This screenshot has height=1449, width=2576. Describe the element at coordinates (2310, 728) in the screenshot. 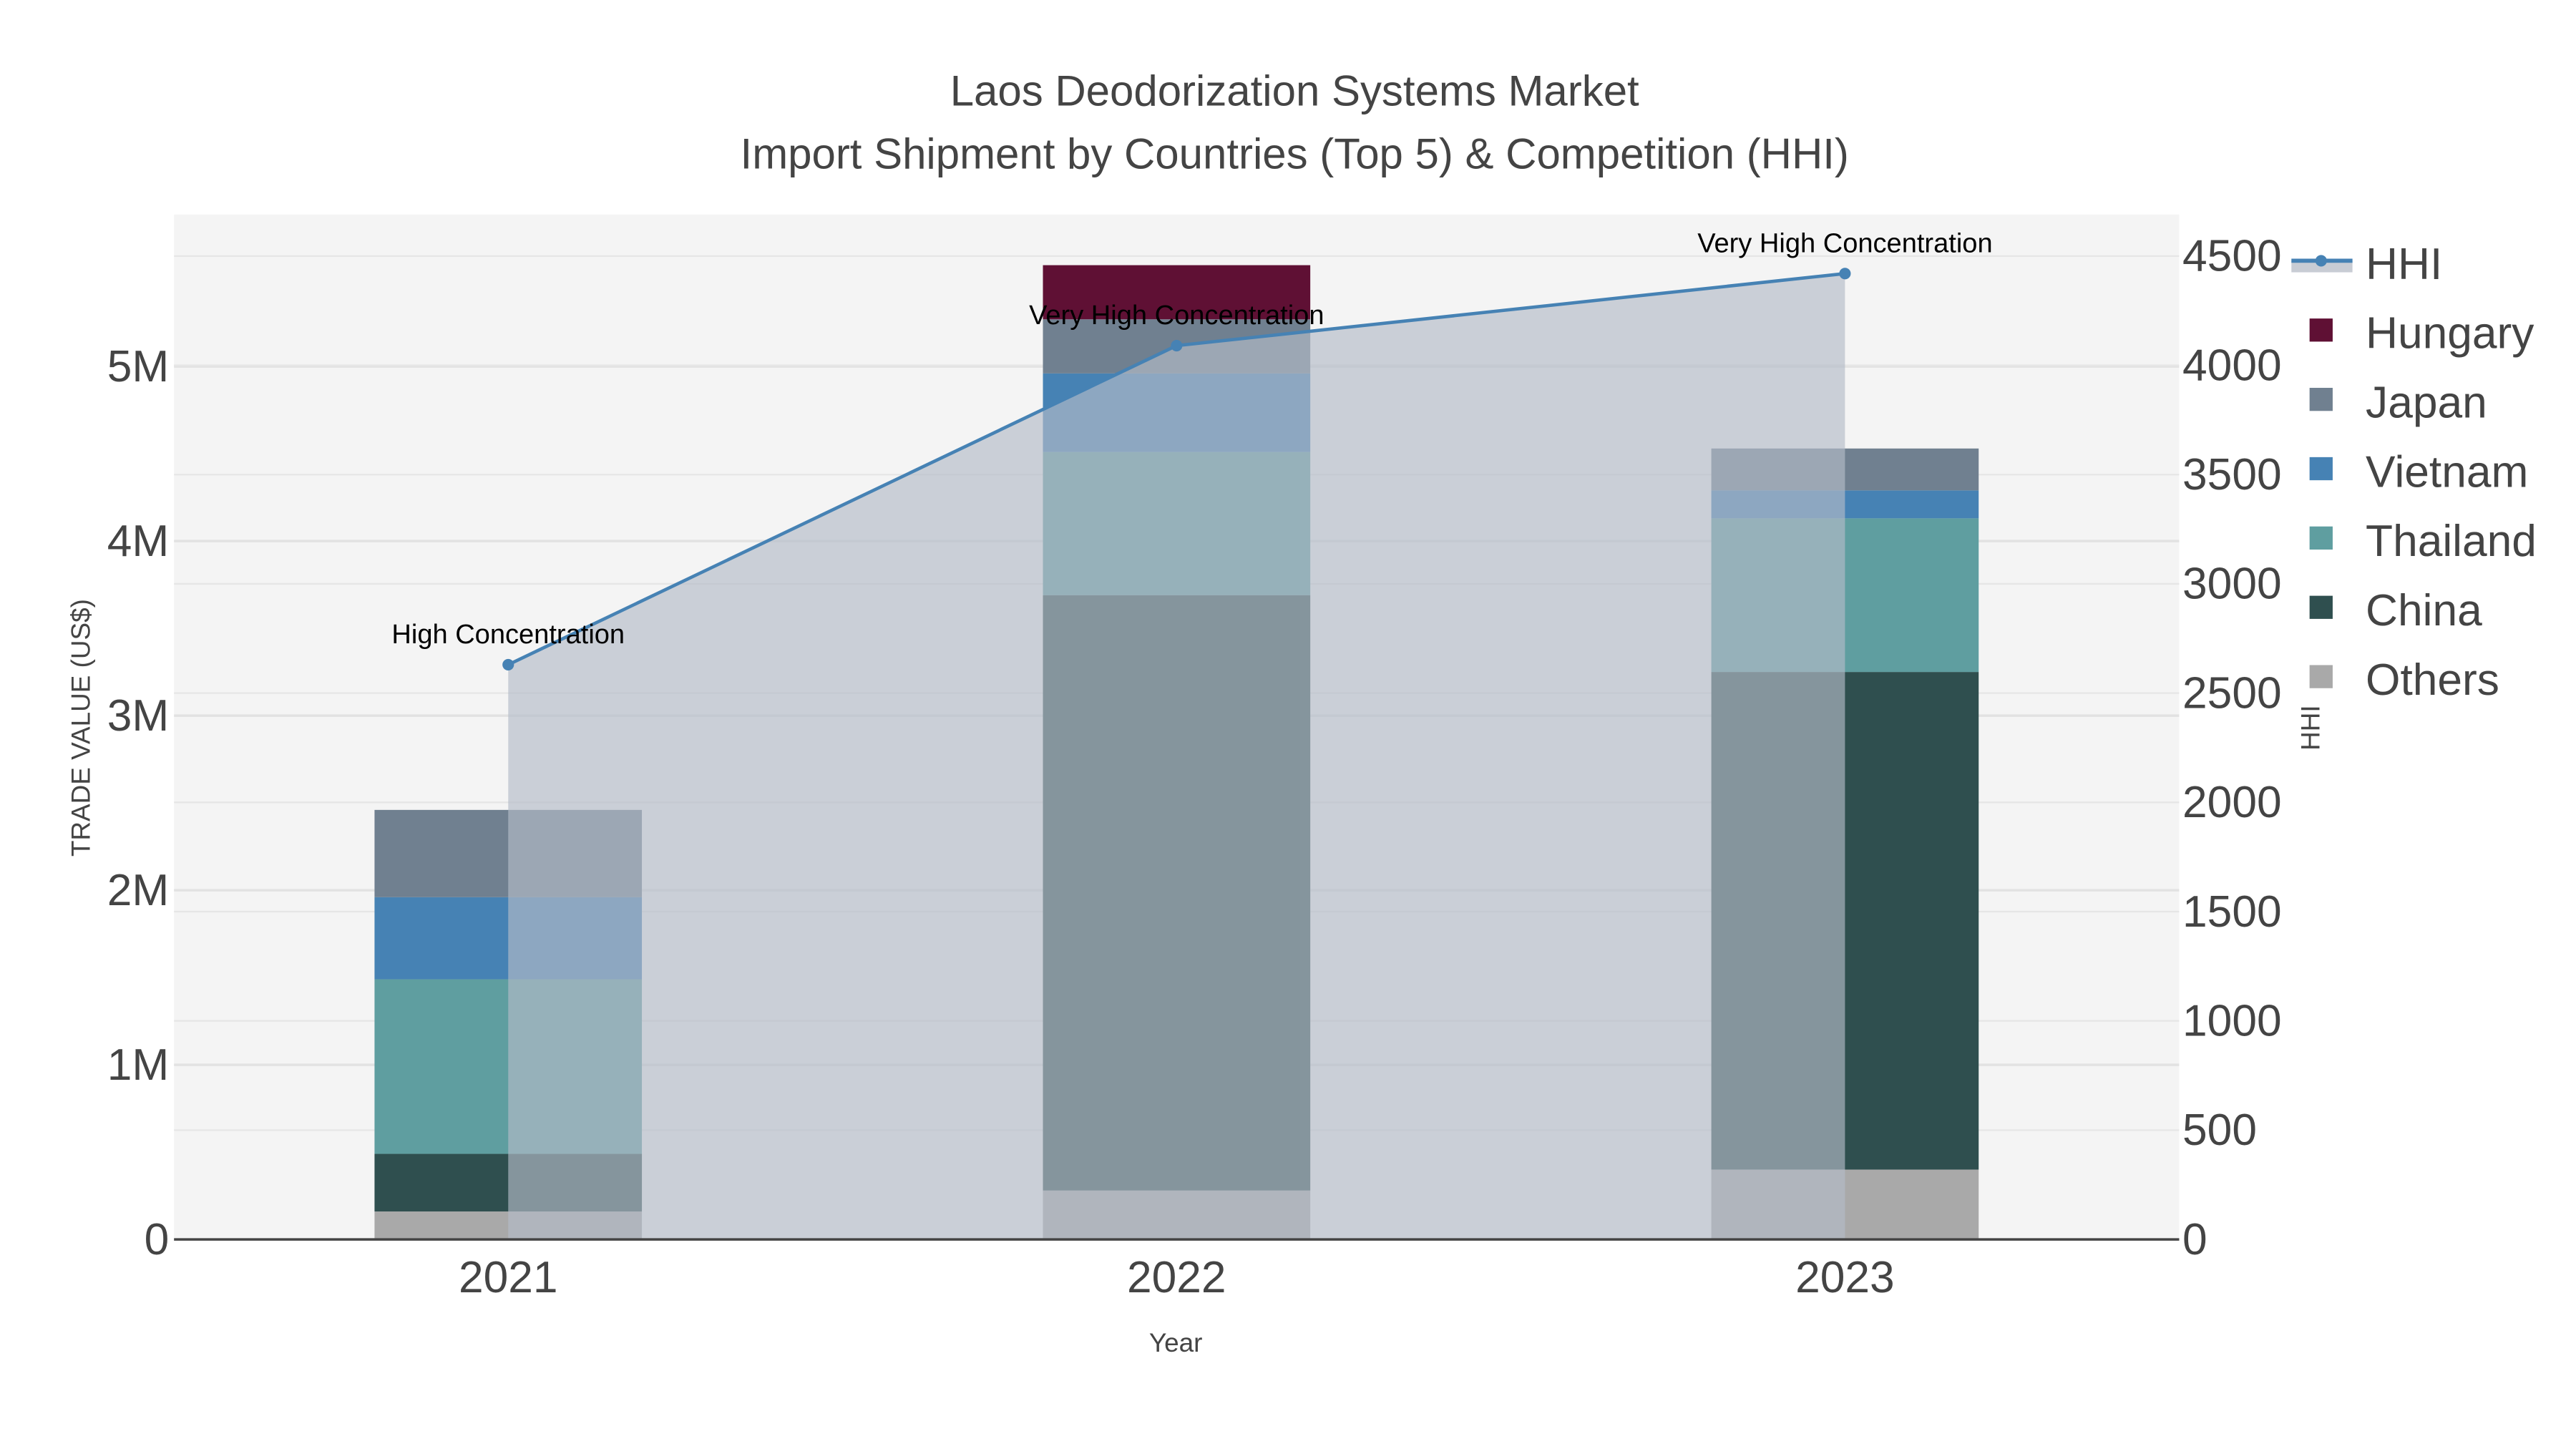

I see `y2-axis-label: HHI` at that location.